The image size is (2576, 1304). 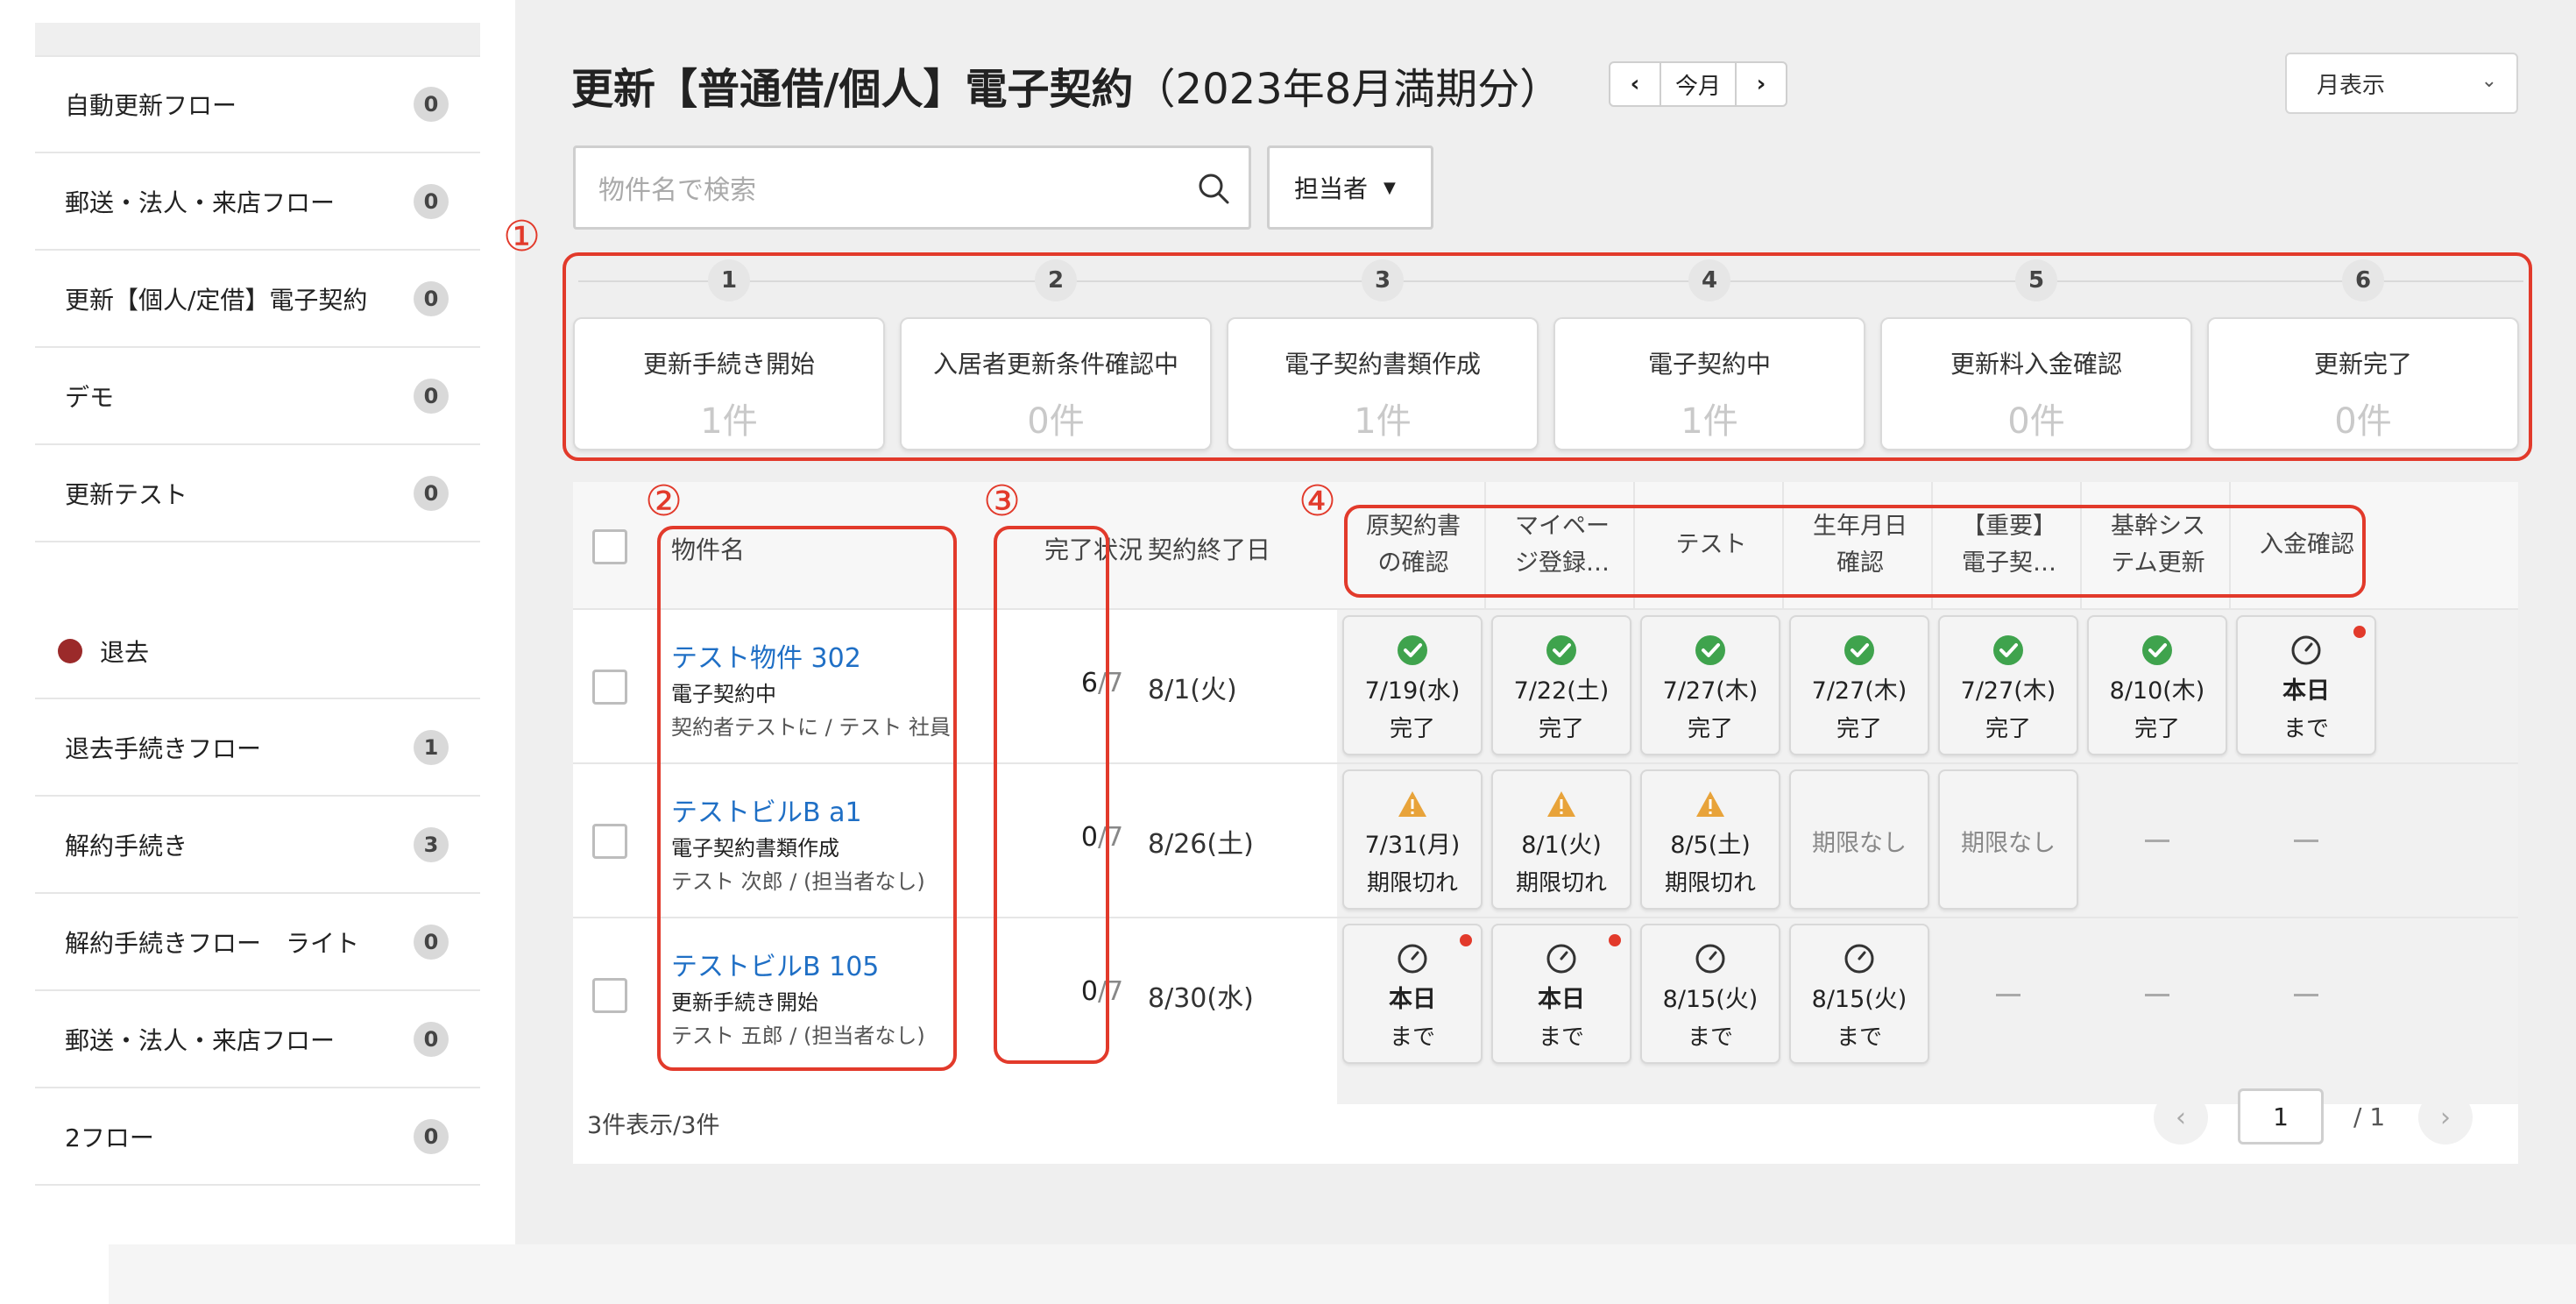 What do you see at coordinates (2181, 1117) in the screenshot?
I see `prev-page-button: ‹` at bounding box center [2181, 1117].